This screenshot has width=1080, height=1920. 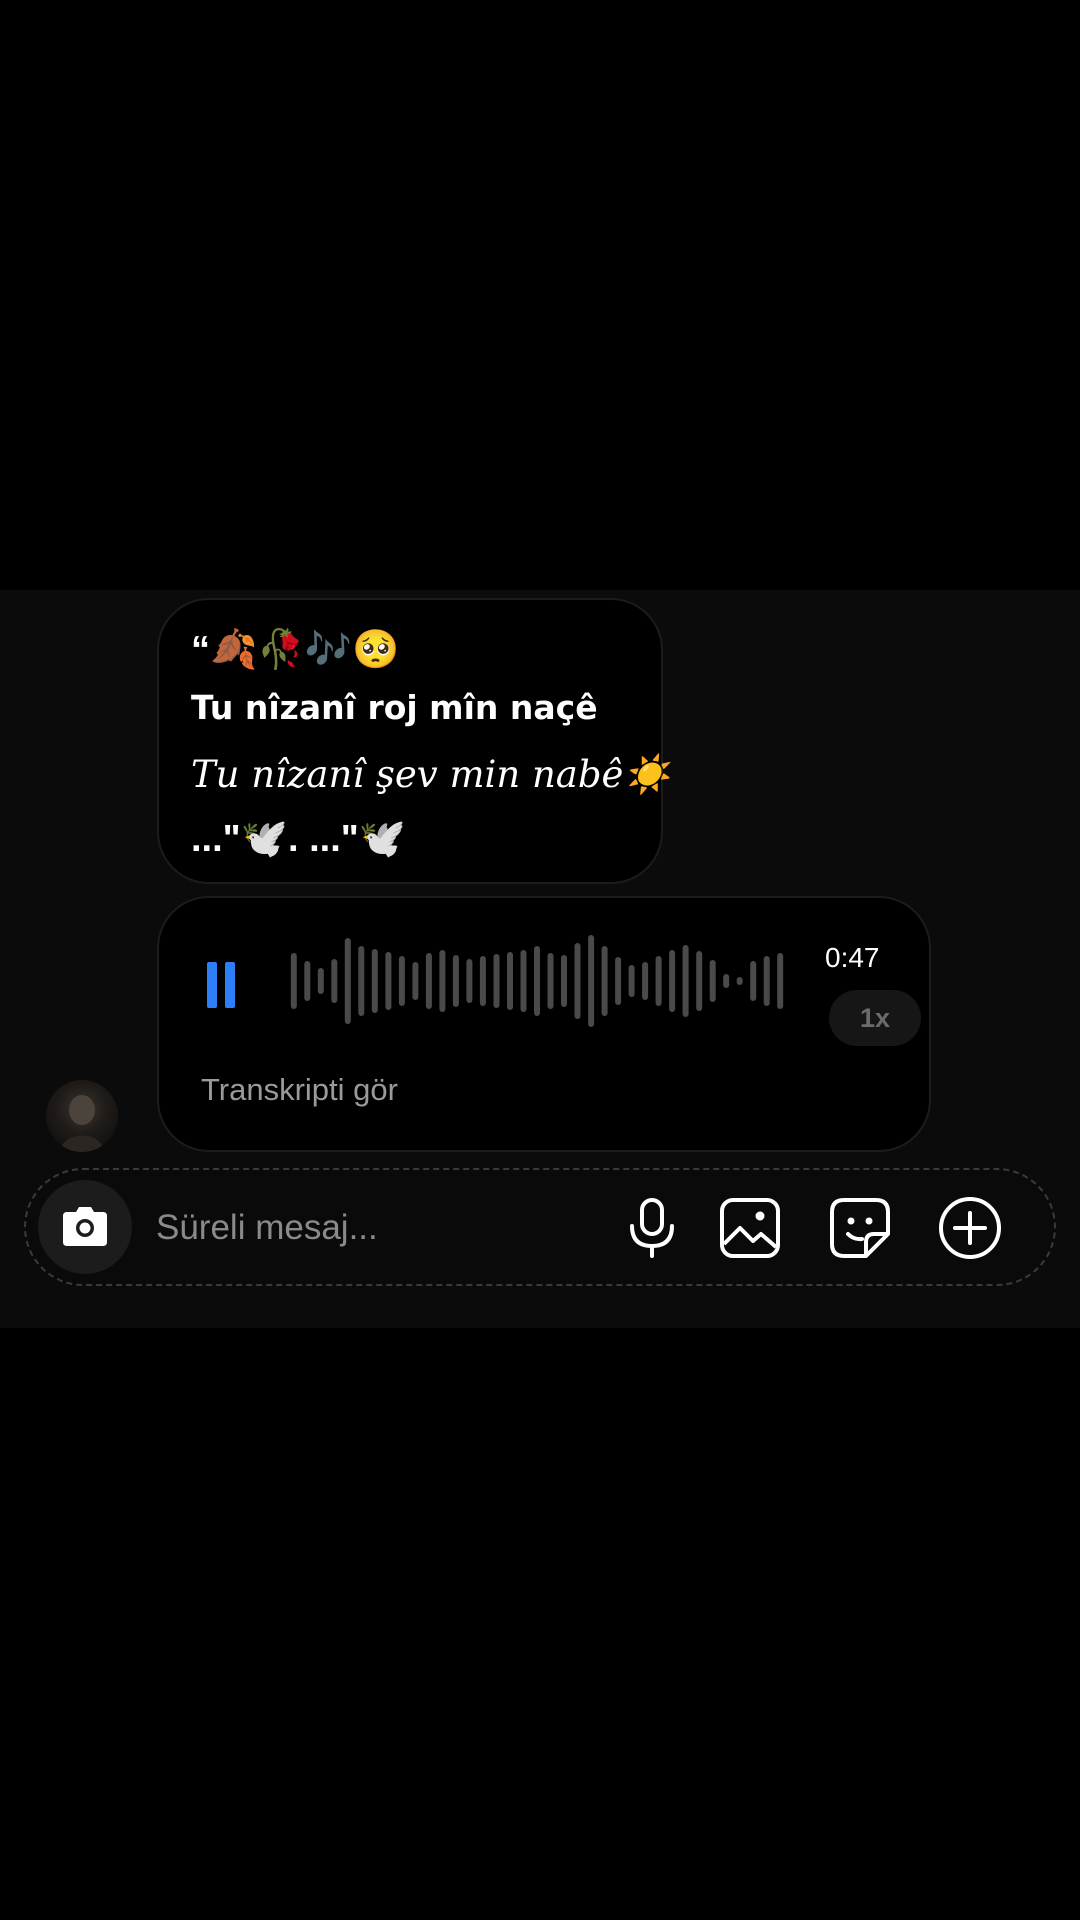 I want to click on message-line-1: “🍂🥀🎶🥺, so click(x=295, y=650).